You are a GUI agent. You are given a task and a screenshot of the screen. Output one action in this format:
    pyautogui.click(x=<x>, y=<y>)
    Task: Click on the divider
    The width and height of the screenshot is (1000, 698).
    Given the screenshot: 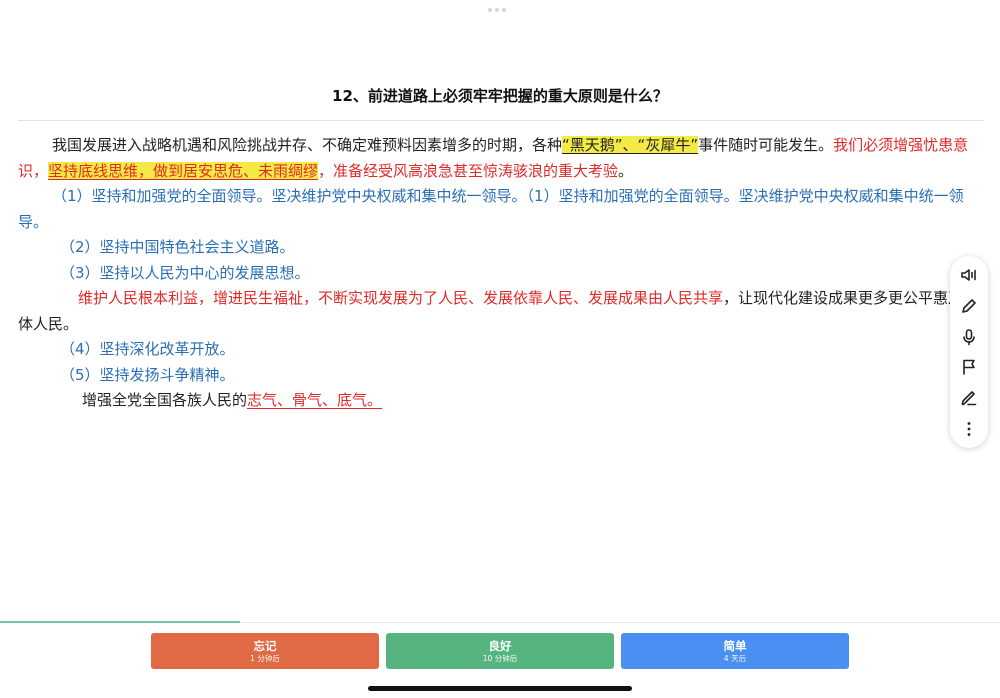 What is the action you would take?
    pyautogui.click(x=501, y=120)
    